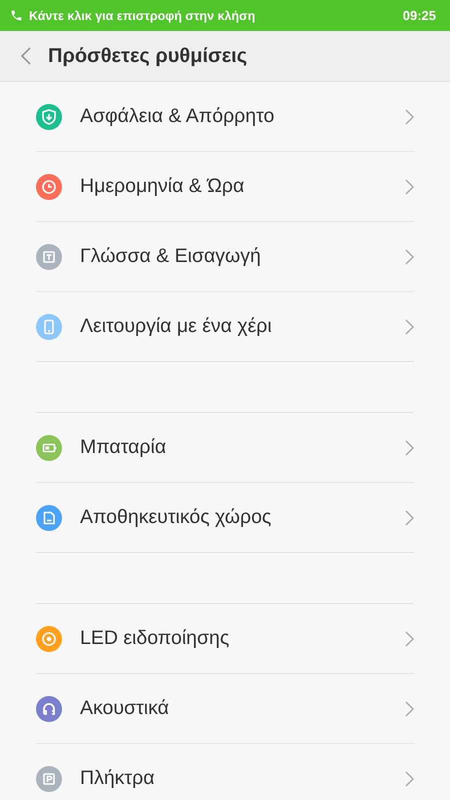  I want to click on return-to-call-message: Κάντε κλικ για επιστροφή στην κλήση, so click(142, 15).